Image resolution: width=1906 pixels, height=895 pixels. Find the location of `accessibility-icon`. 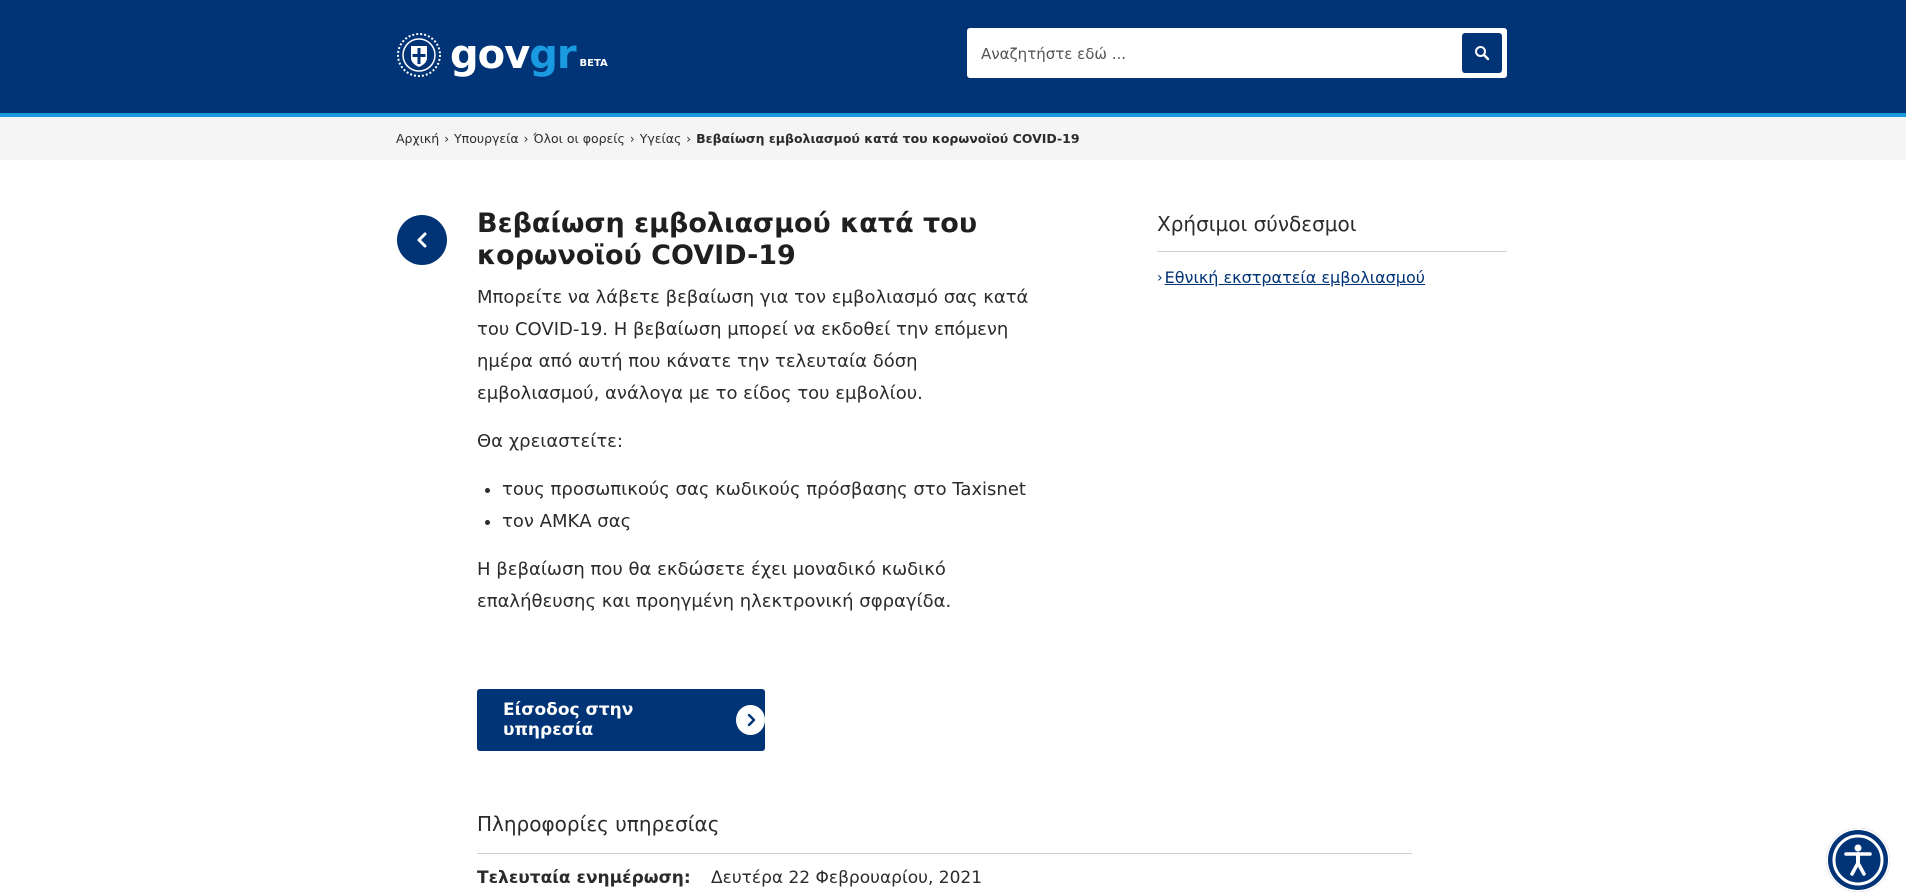

accessibility-icon is located at coordinates (1858, 860).